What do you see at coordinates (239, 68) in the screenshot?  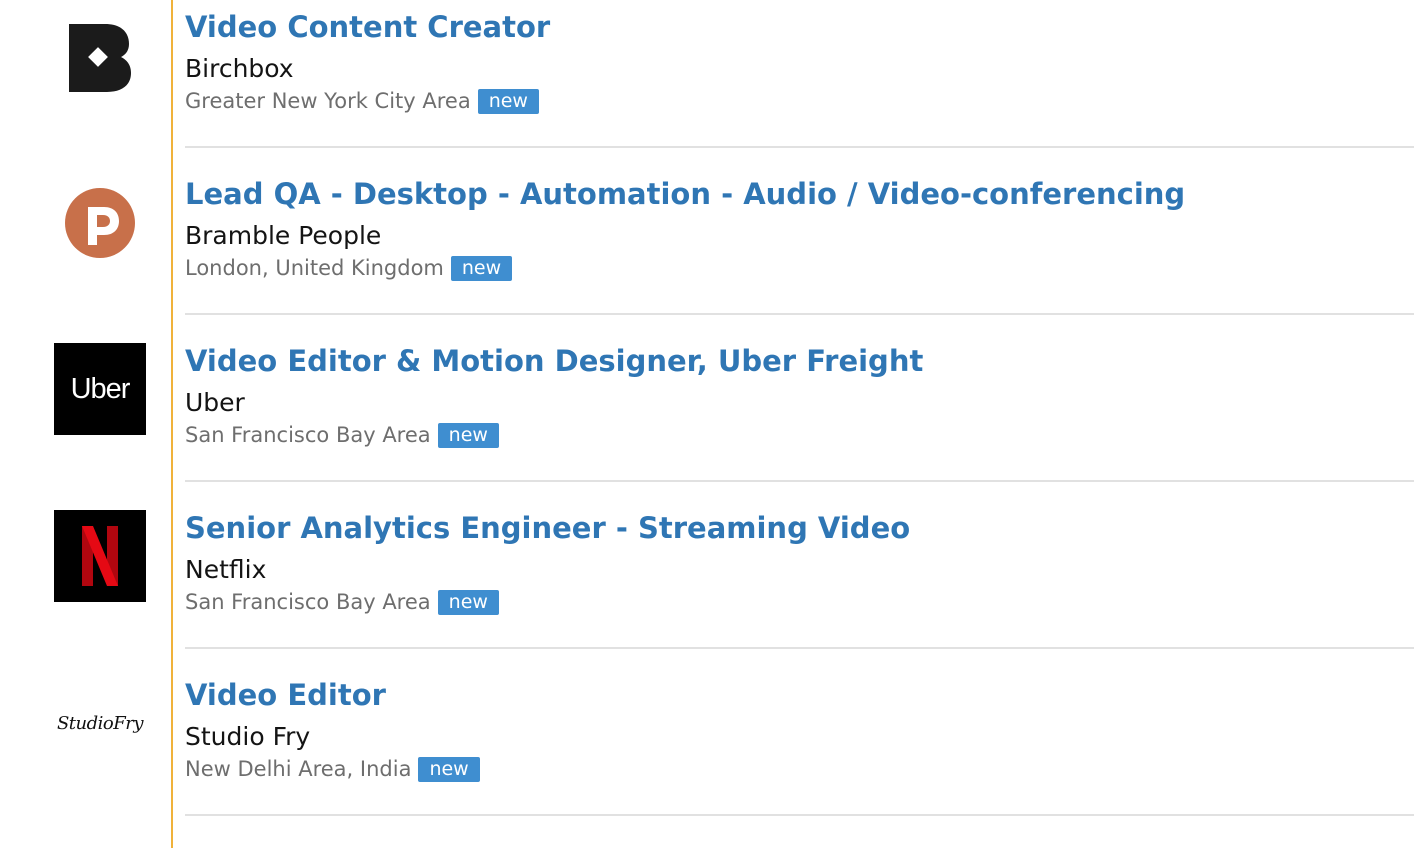 I see `company-name: Birchbox` at bounding box center [239, 68].